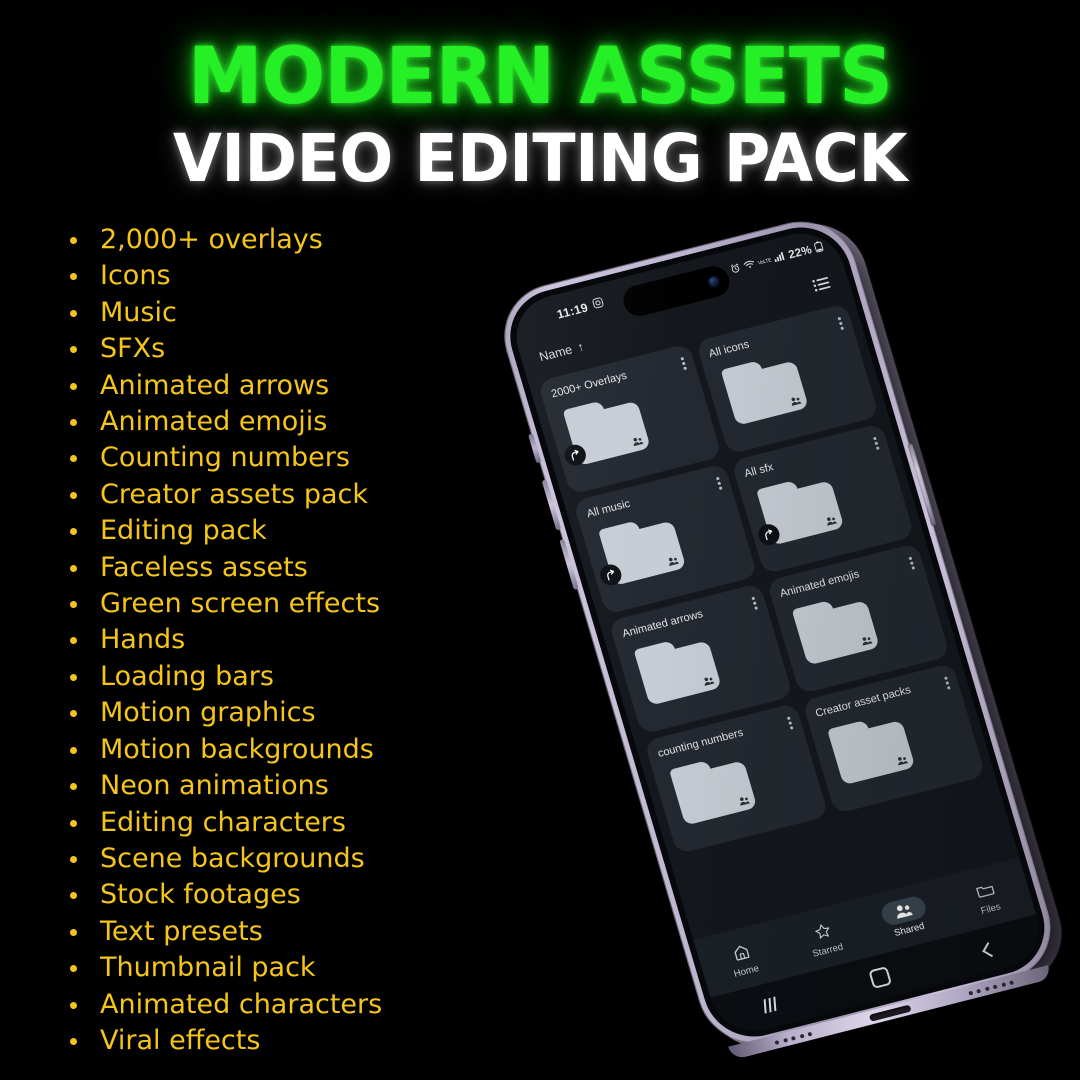 The width and height of the screenshot is (1080, 1080). What do you see at coordinates (780, 258) in the screenshot?
I see `signal-icon` at bounding box center [780, 258].